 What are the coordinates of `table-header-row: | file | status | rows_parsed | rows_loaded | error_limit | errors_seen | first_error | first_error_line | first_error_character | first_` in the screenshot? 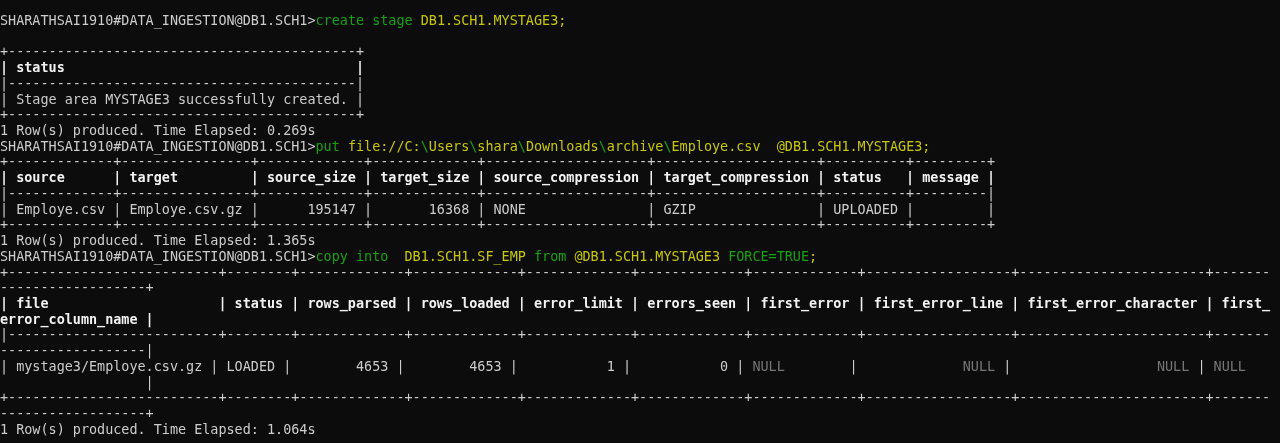 It's located at (635, 303).